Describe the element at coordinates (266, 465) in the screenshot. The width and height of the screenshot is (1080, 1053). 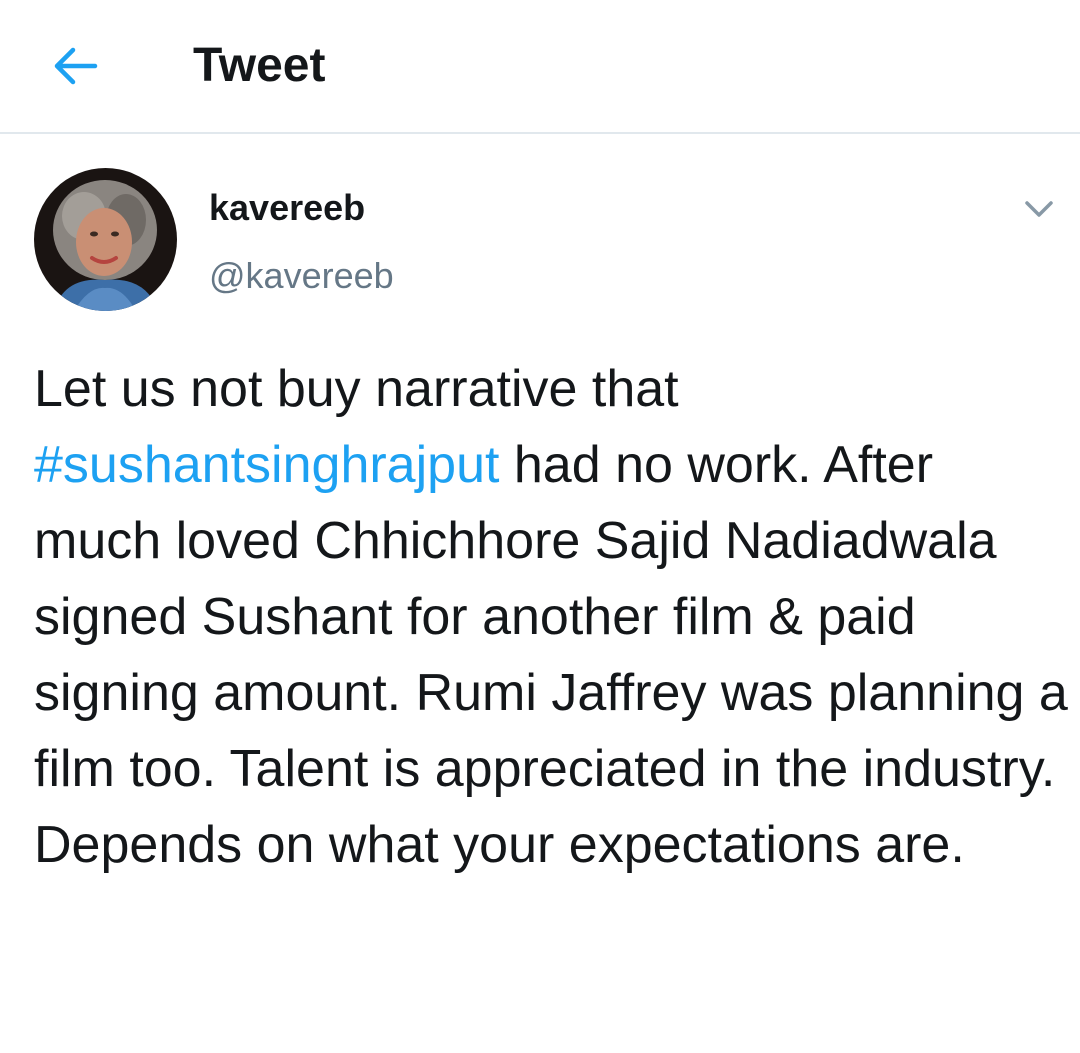
I see `hashtag-link: #sushantsinghrajput` at that location.